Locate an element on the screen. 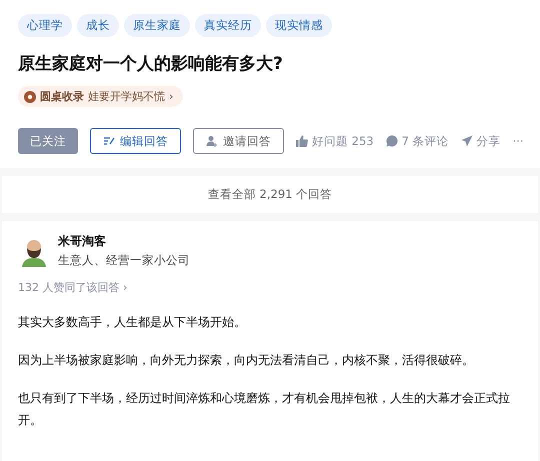 Image resolution: width=540 pixels, height=461 pixels. edit-answer-button: 编辑回答 is located at coordinates (135, 141).